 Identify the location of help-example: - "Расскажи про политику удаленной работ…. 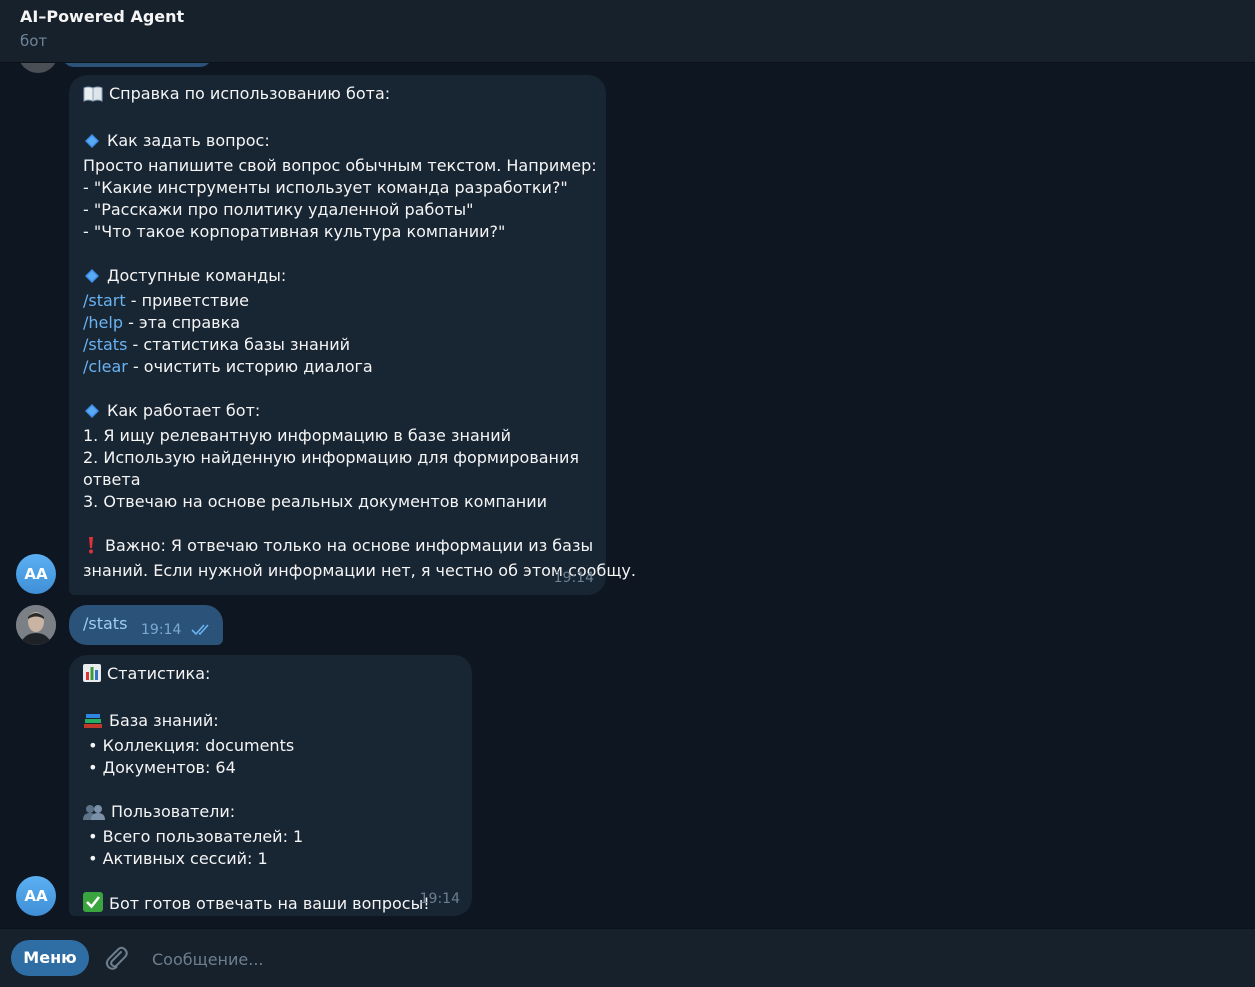
(278, 209).